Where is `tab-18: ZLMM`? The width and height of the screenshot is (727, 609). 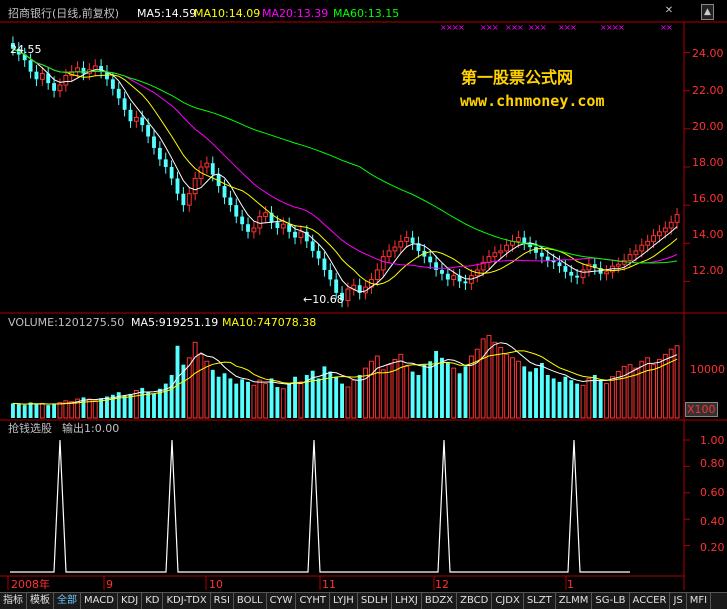 tab-18: ZLMM is located at coordinates (574, 601).